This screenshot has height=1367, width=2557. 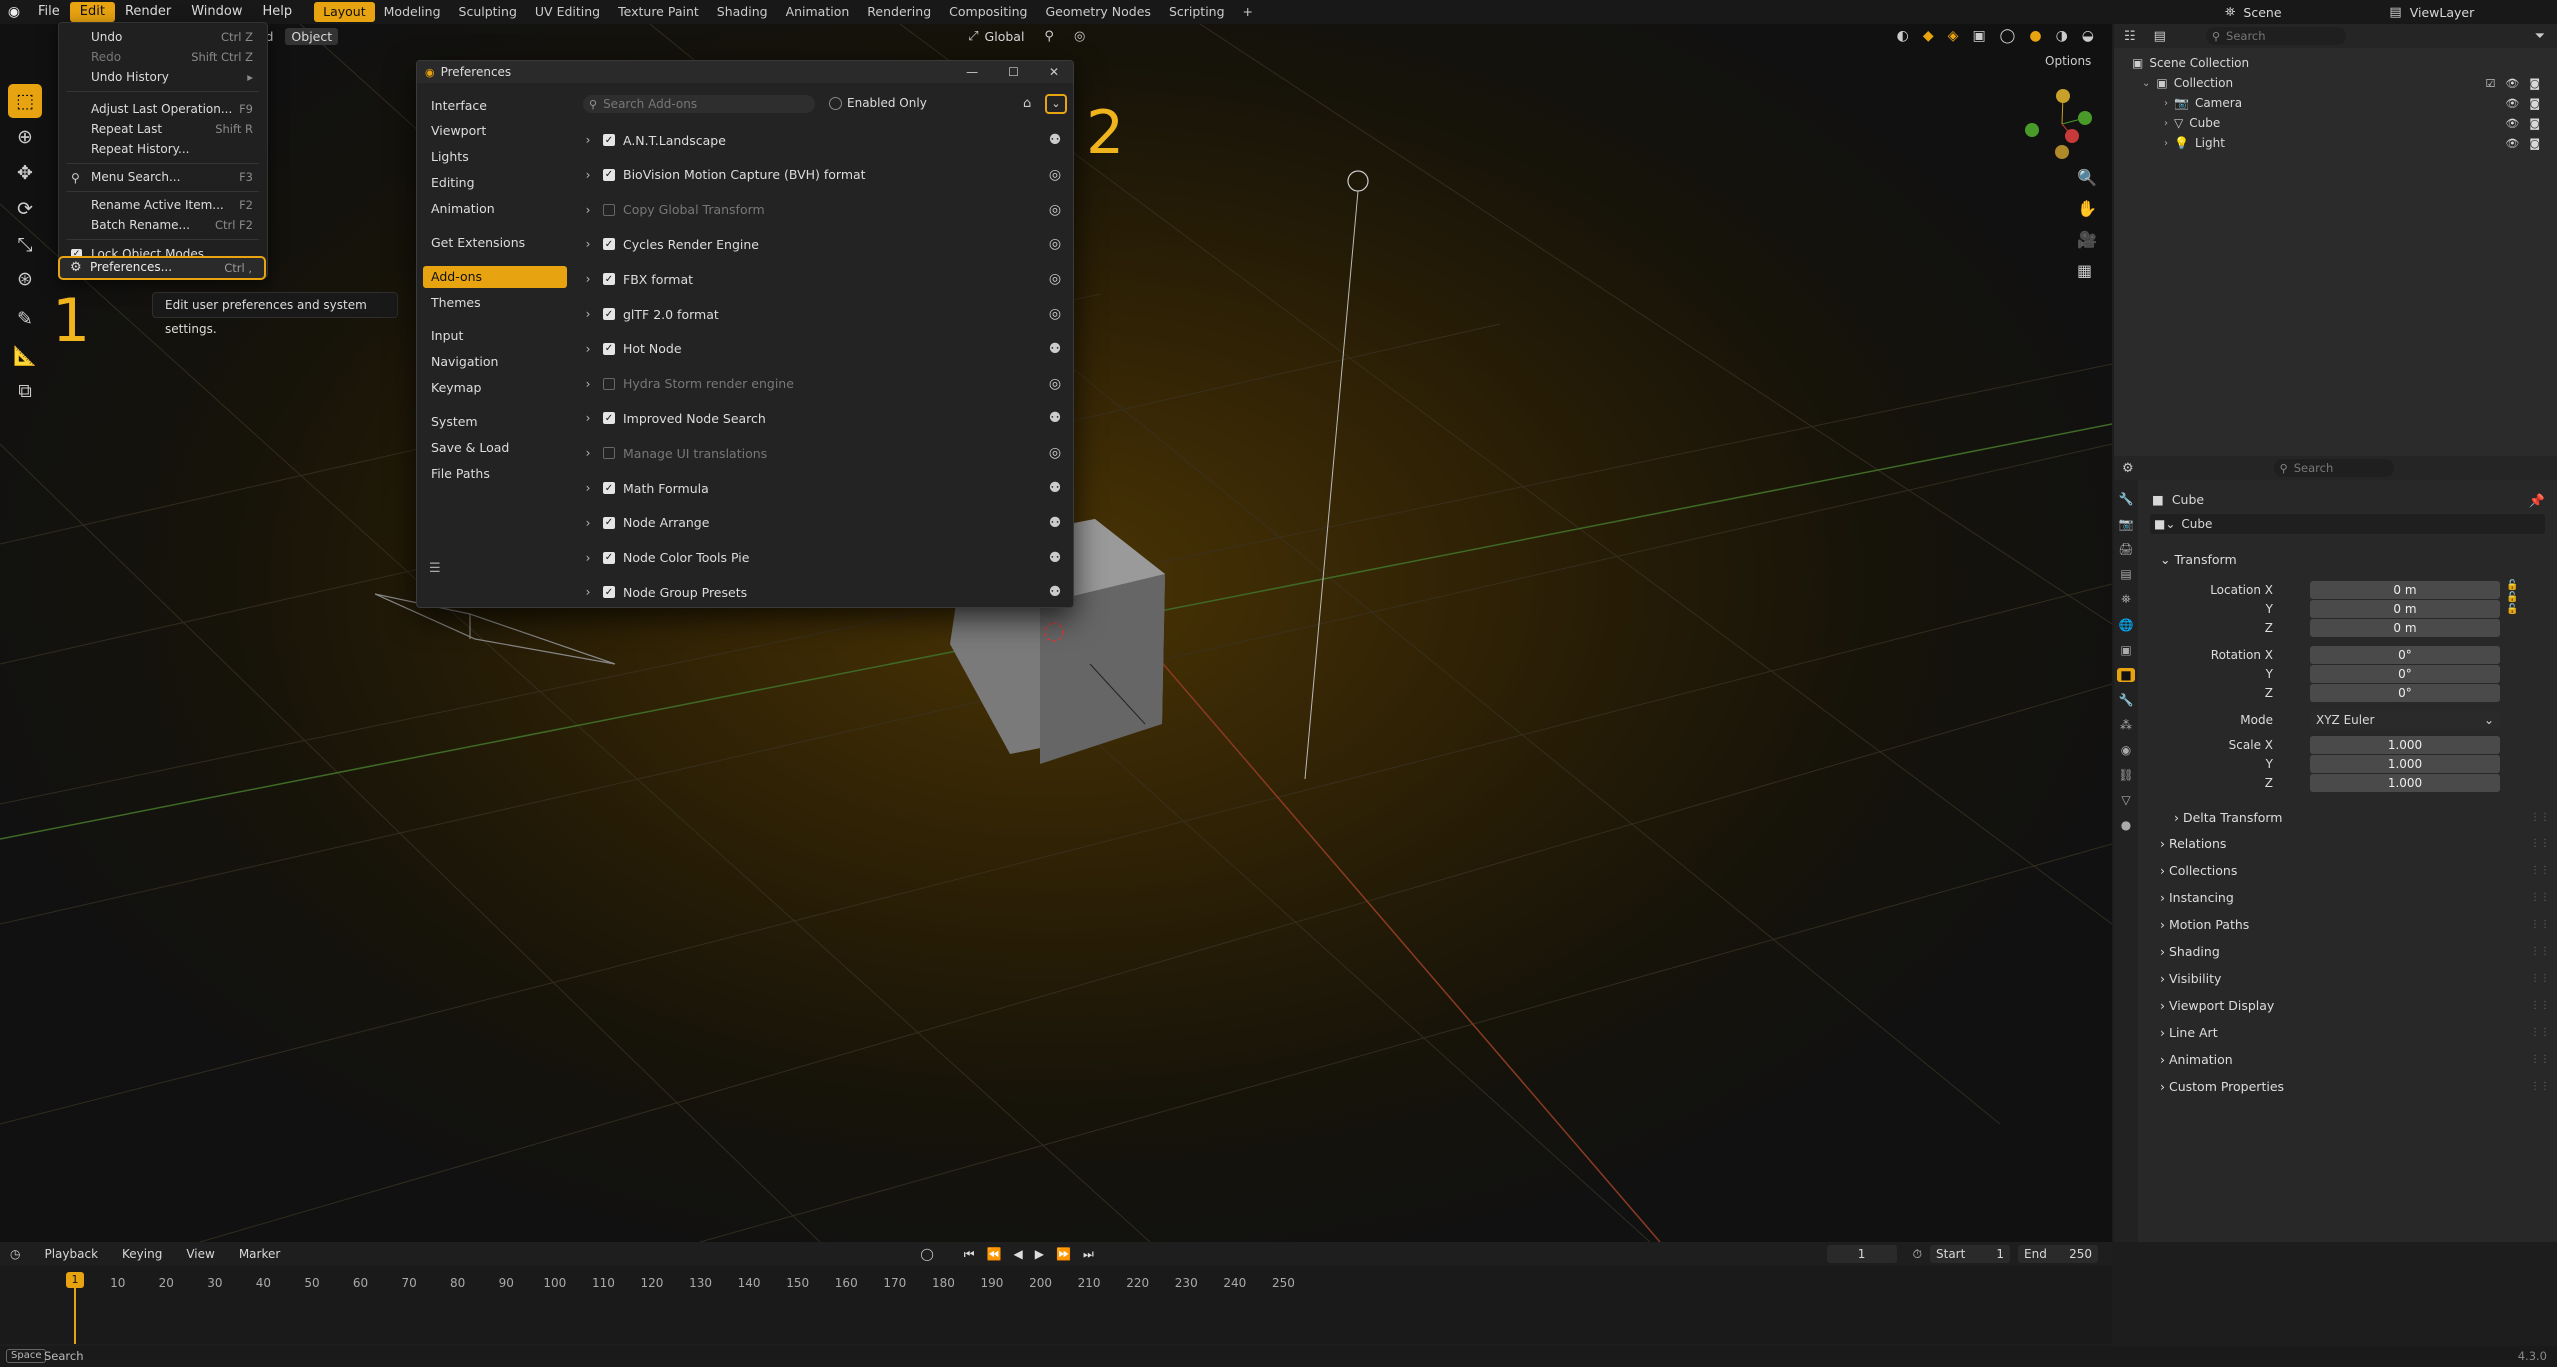 I want to click on eye-icon: 👁, so click(x=2512, y=143).